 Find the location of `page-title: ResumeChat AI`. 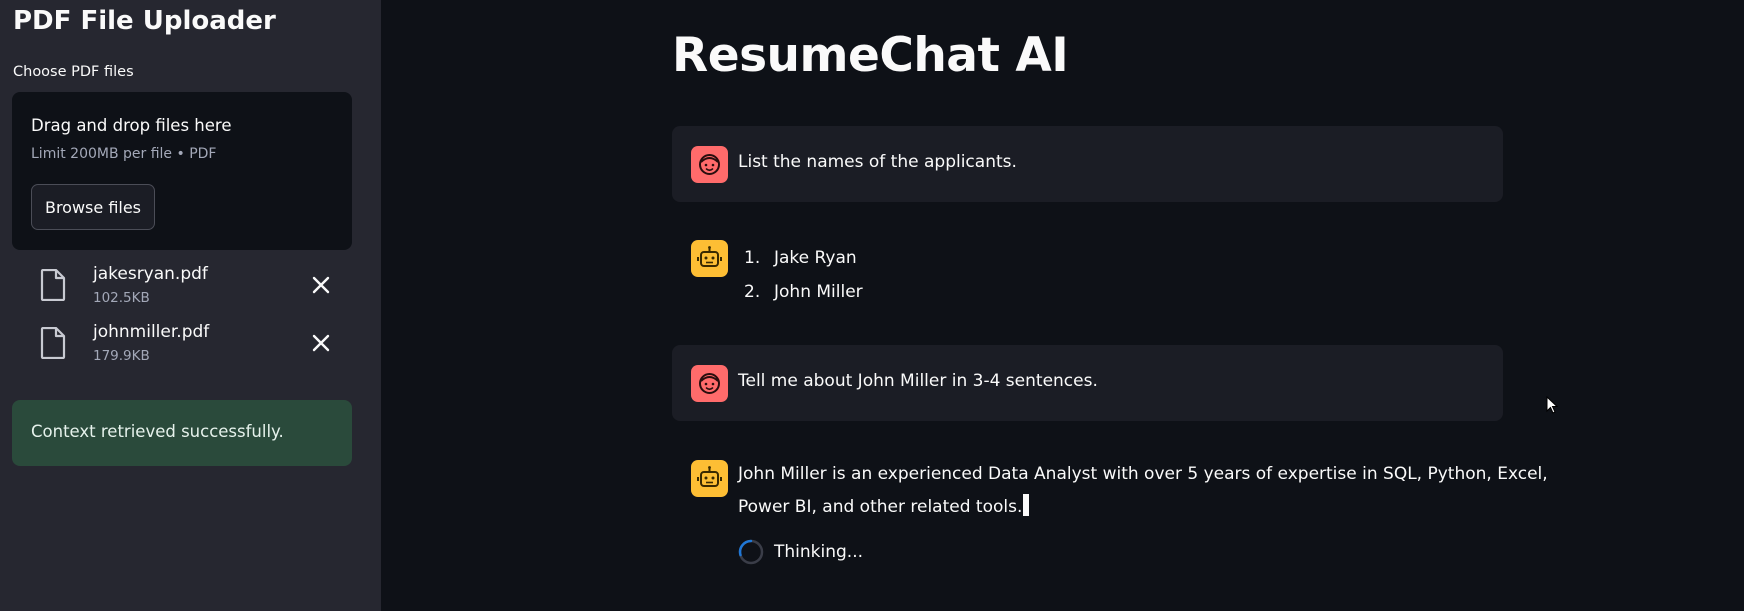

page-title: ResumeChat AI is located at coordinates (870, 55).